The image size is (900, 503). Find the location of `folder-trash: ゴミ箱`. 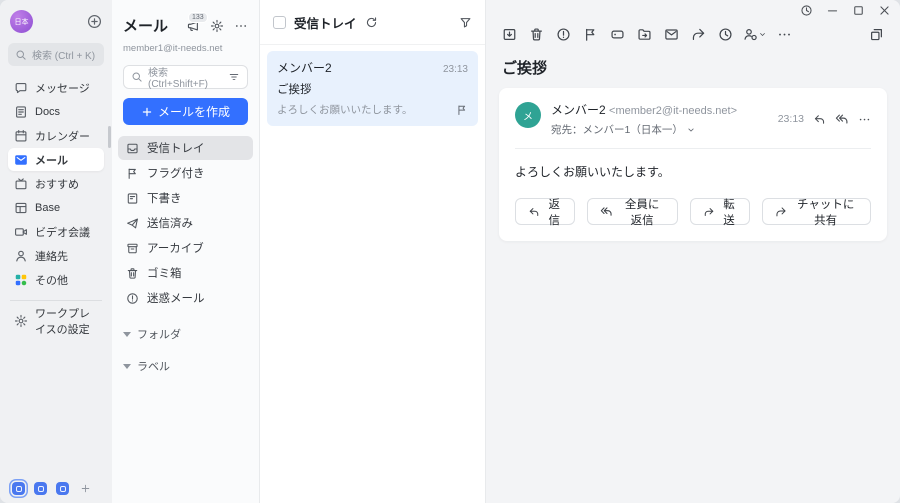

folder-trash: ゴミ箱 is located at coordinates (185, 273).